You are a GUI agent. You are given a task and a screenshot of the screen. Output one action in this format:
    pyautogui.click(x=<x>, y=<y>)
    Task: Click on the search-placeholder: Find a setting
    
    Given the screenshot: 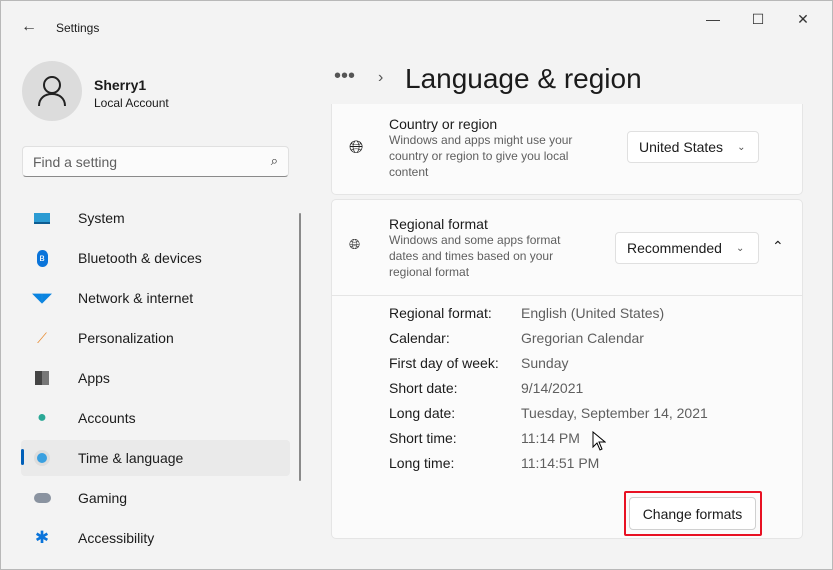 What is the action you would take?
    pyautogui.click(x=75, y=162)
    